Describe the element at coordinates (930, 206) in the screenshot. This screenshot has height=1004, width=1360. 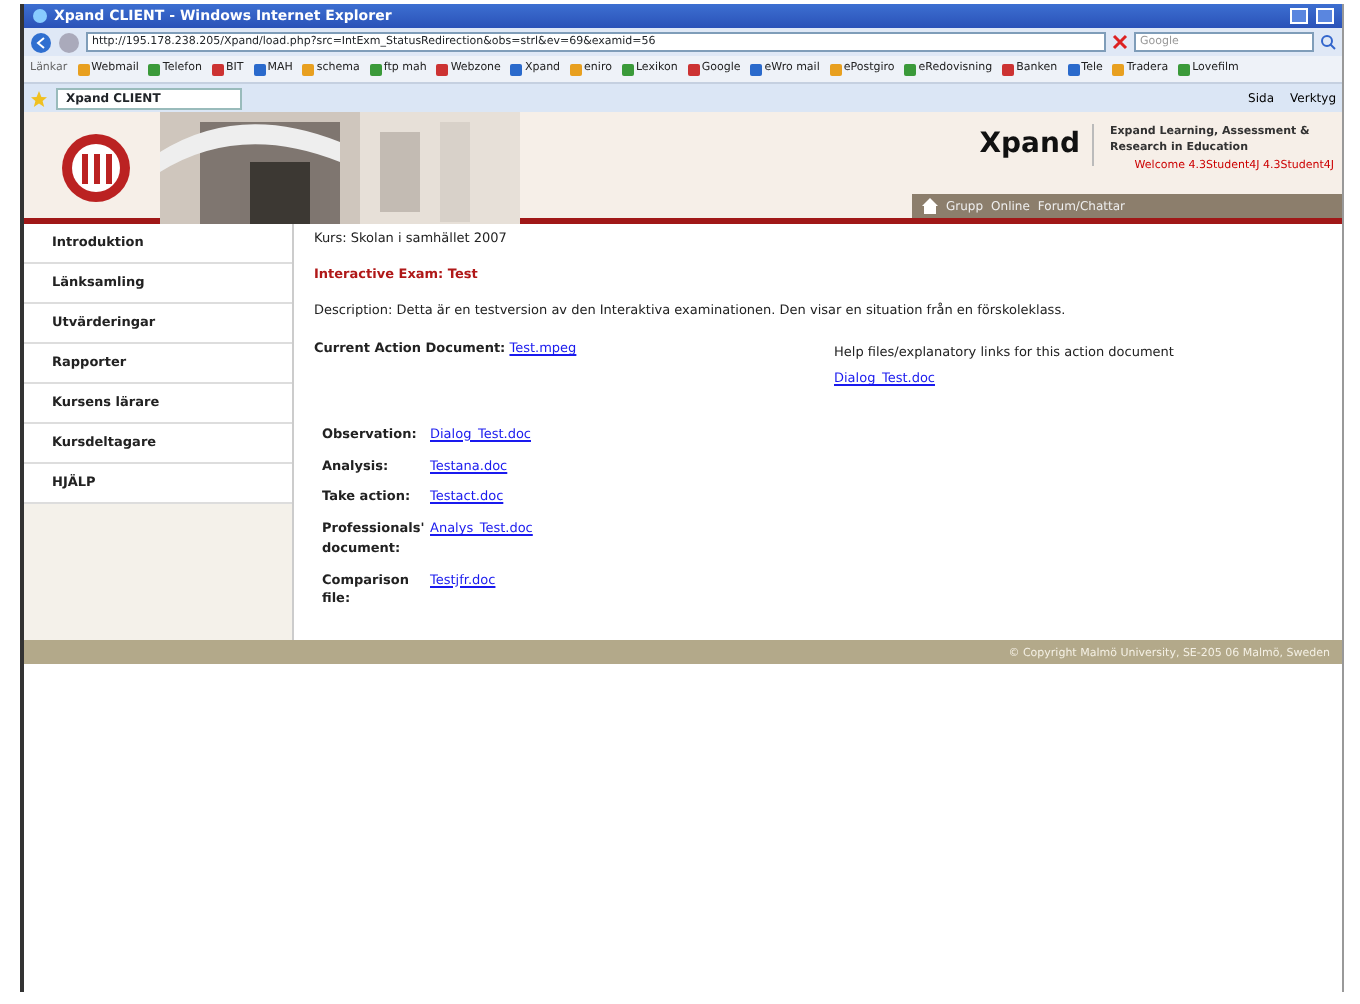
I see `home-icon` at that location.